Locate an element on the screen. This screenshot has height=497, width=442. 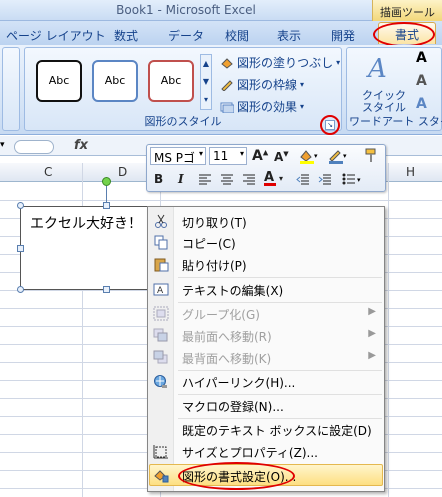
font-name-box: MS Pゴ ▾ is located at coordinates (178, 156).